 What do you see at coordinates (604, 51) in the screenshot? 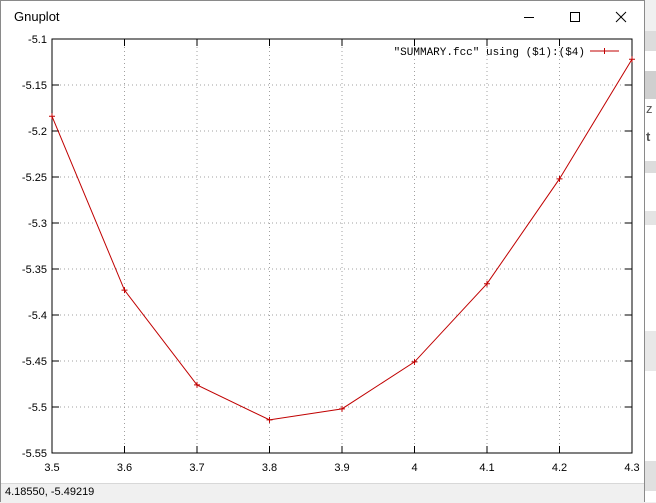
I see `legend-marker` at bounding box center [604, 51].